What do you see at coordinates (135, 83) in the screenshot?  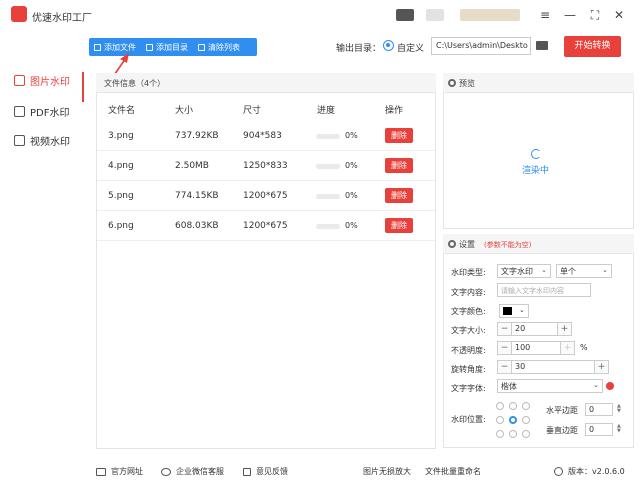 I see `file-panel-title: 文件信息（4个）` at bounding box center [135, 83].